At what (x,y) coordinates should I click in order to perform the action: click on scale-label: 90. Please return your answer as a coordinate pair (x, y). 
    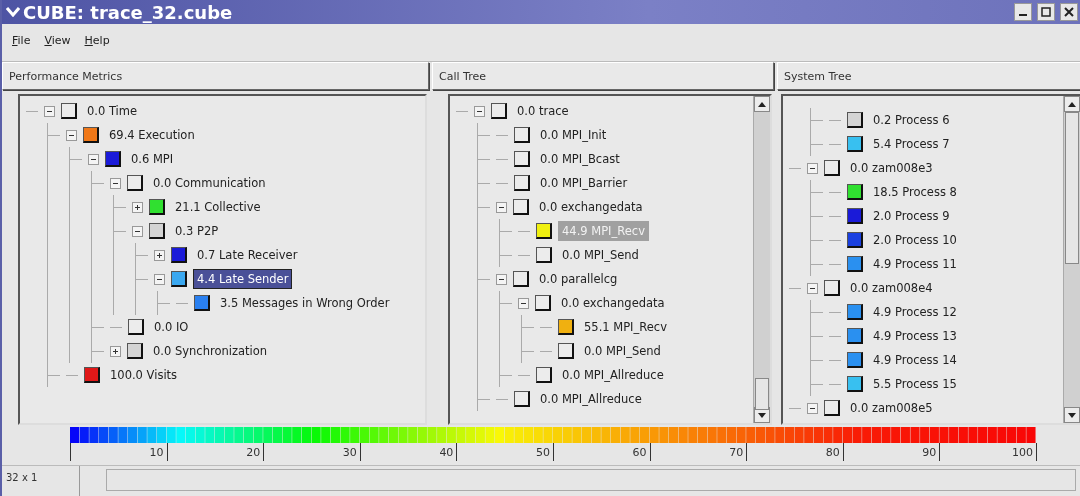
    Looking at the image, I should click on (892, 452).